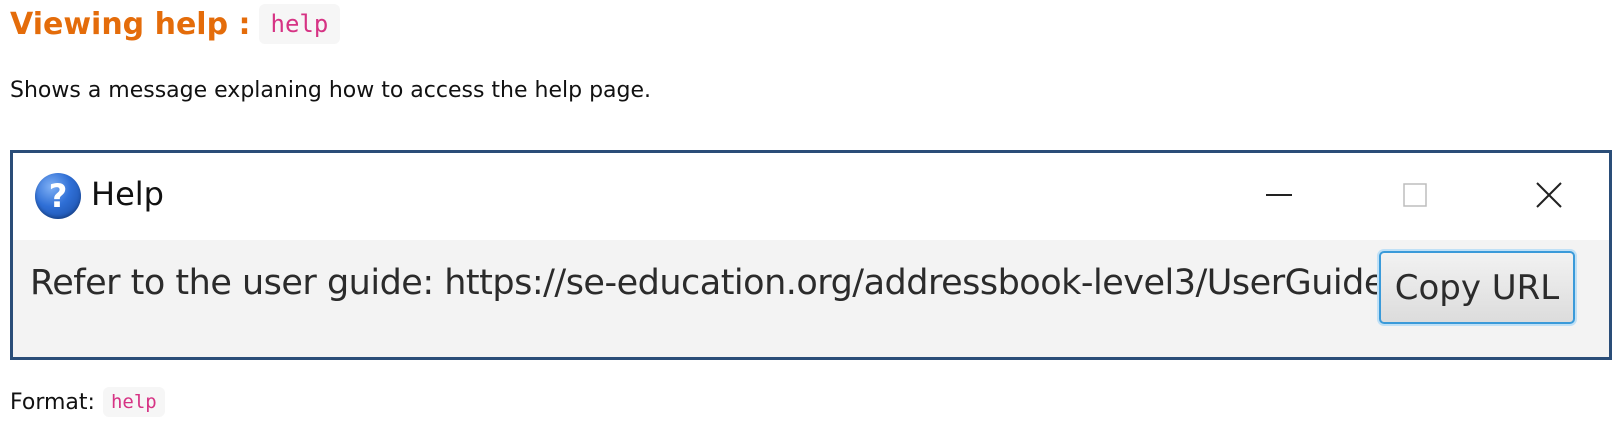 The image size is (1620, 440). What do you see at coordinates (133, 402) in the screenshot?
I see `format-command-code: help` at bounding box center [133, 402].